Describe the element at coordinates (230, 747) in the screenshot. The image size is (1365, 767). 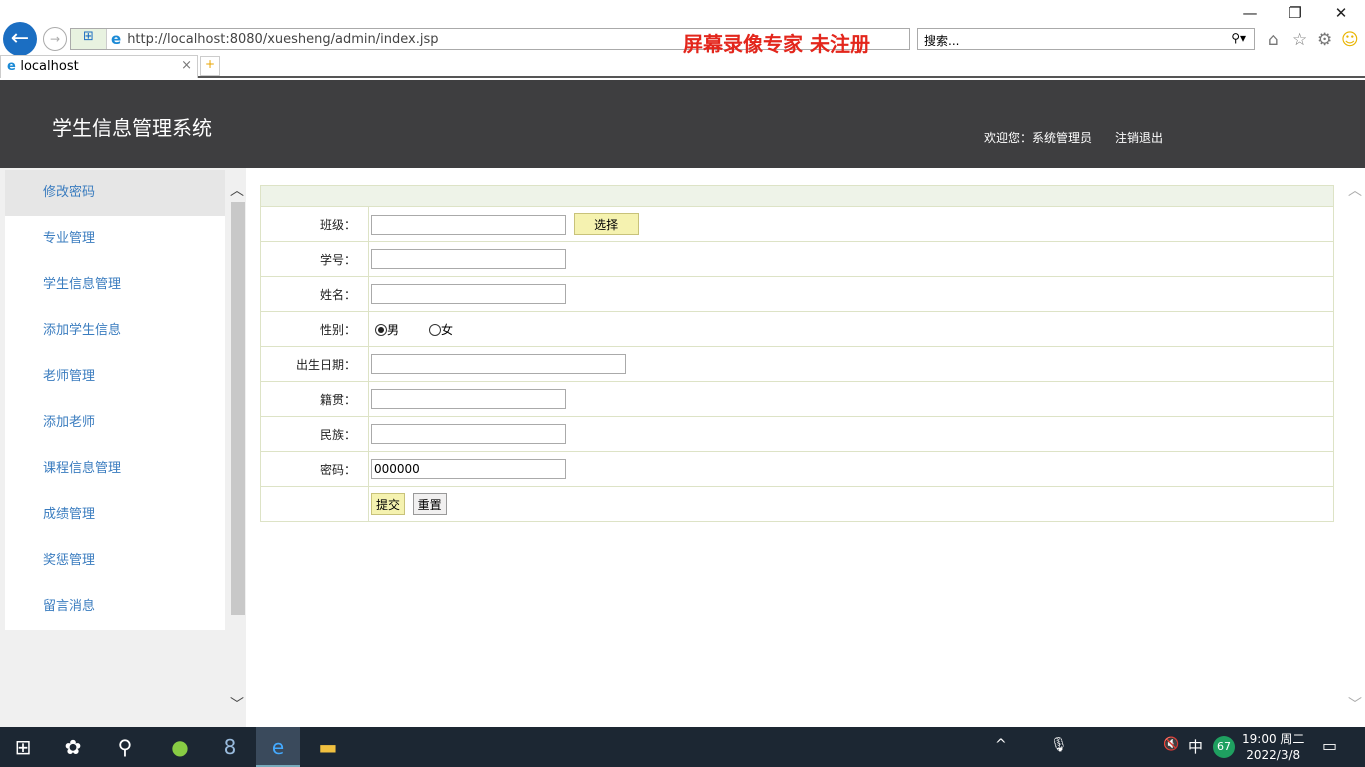
I see `app-icon: 8` at that location.